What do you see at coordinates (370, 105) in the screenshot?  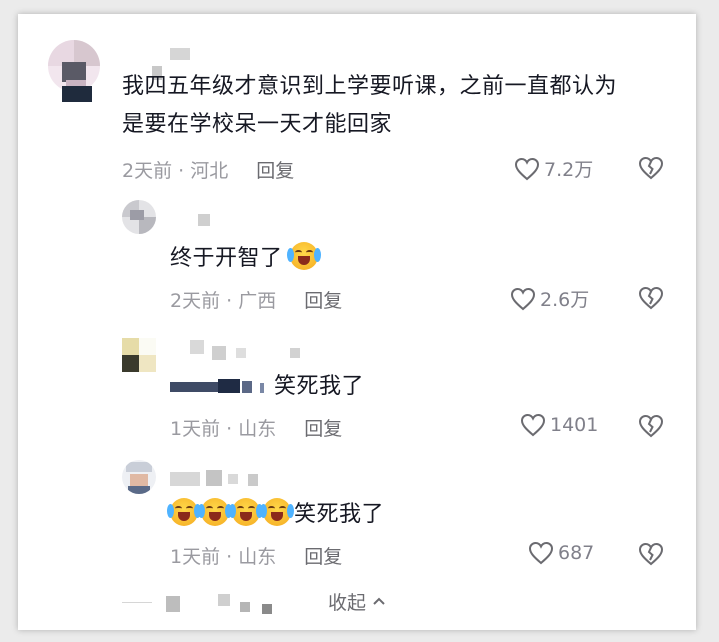 I see `comment-text: 我四五年级才意识到上学要听课，之前一直都认为 是要在学校呆一天才能回家` at bounding box center [370, 105].